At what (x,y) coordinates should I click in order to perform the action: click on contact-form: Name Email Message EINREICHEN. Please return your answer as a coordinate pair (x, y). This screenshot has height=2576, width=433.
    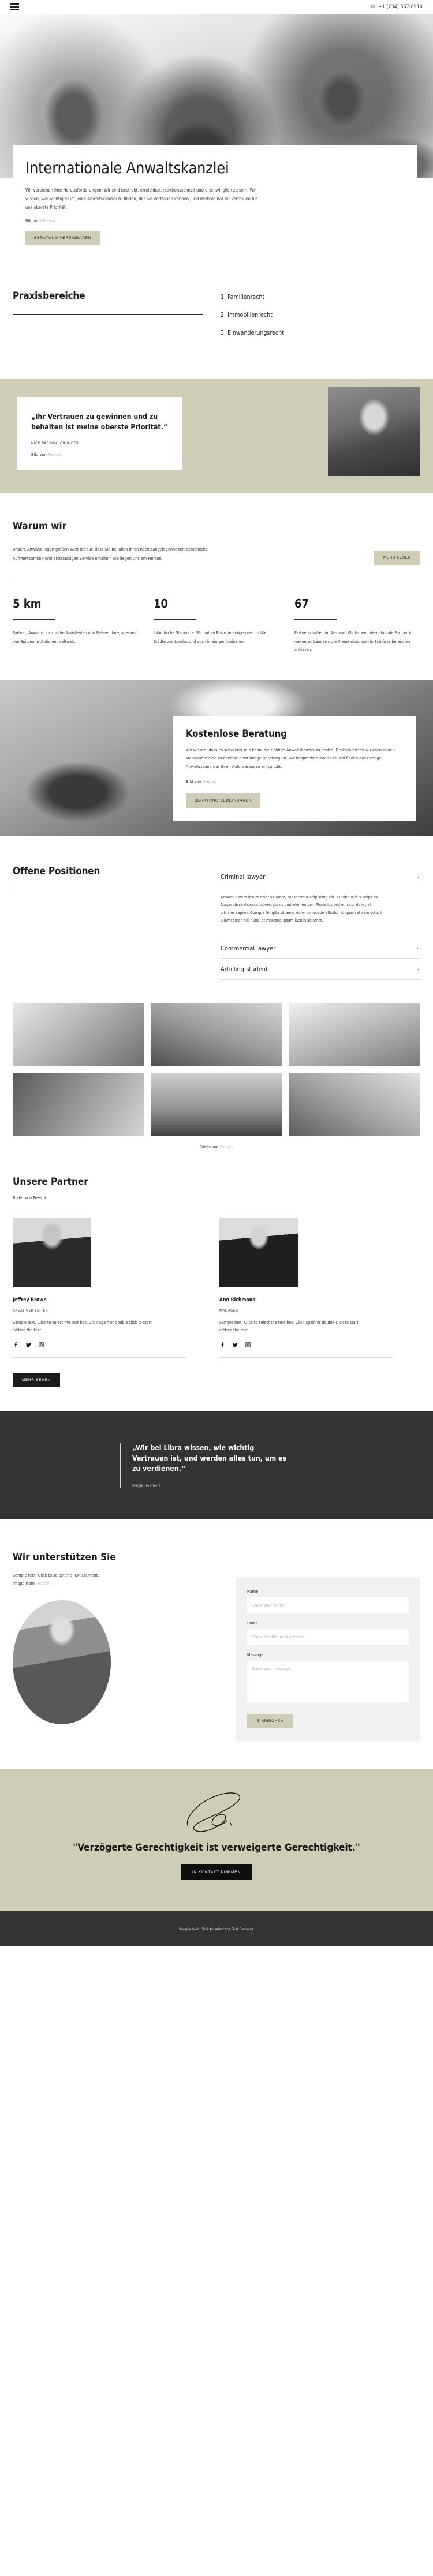
    Looking at the image, I should click on (328, 1659).